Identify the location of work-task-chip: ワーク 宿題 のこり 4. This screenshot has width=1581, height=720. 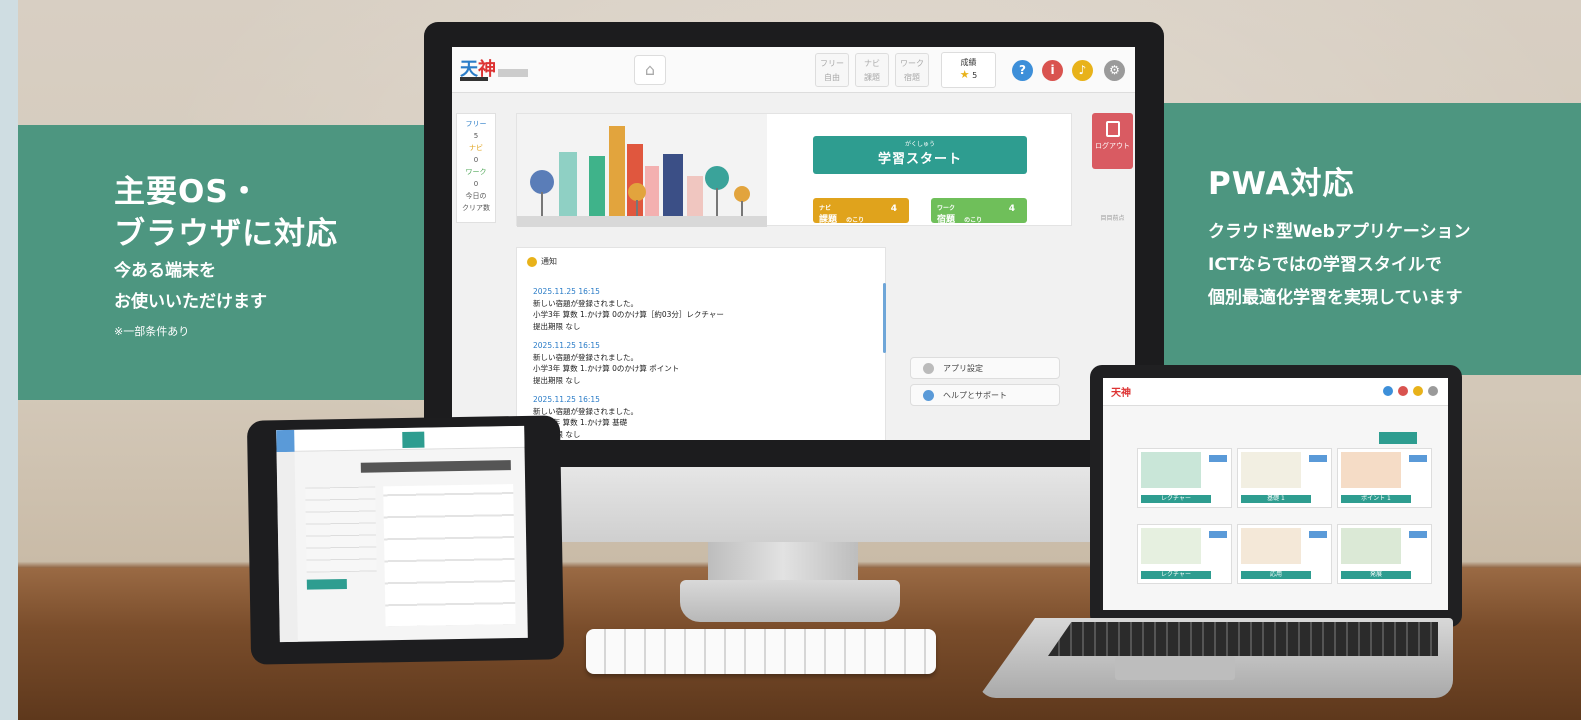
(979, 211).